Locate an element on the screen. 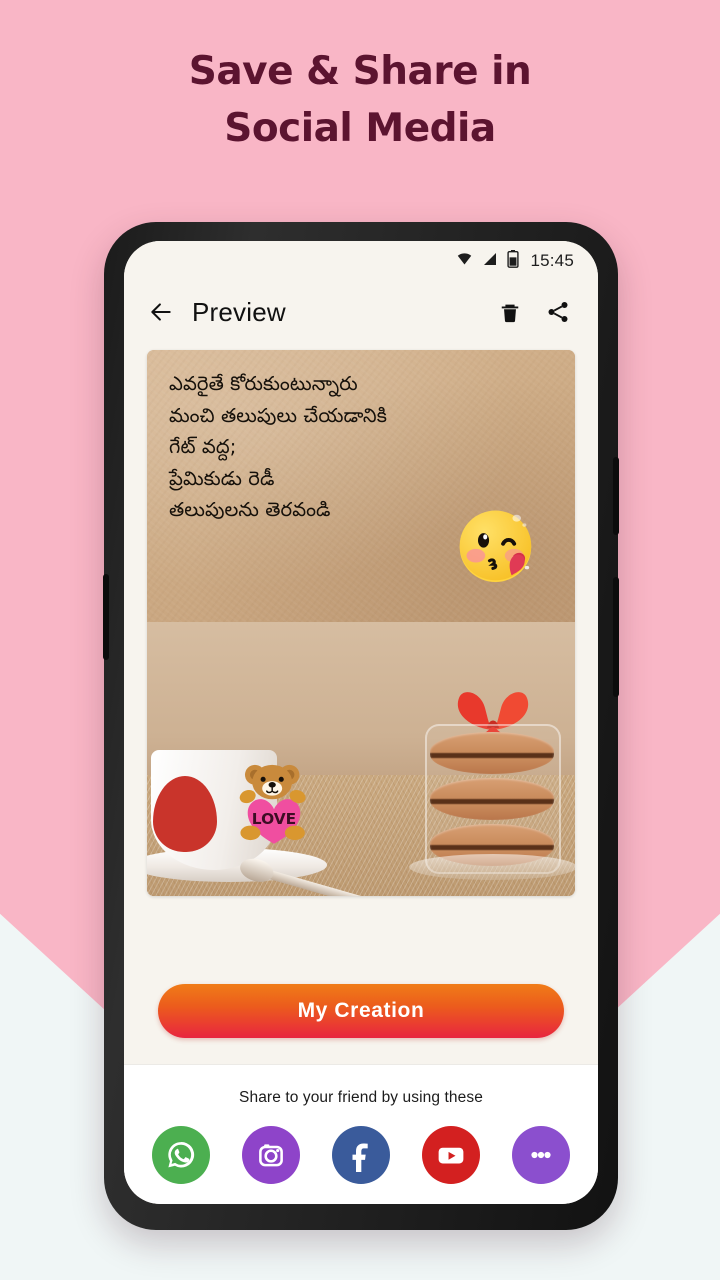 This screenshot has height=1280, width=720. youtube-icon is located at coordinates (451, 1155).